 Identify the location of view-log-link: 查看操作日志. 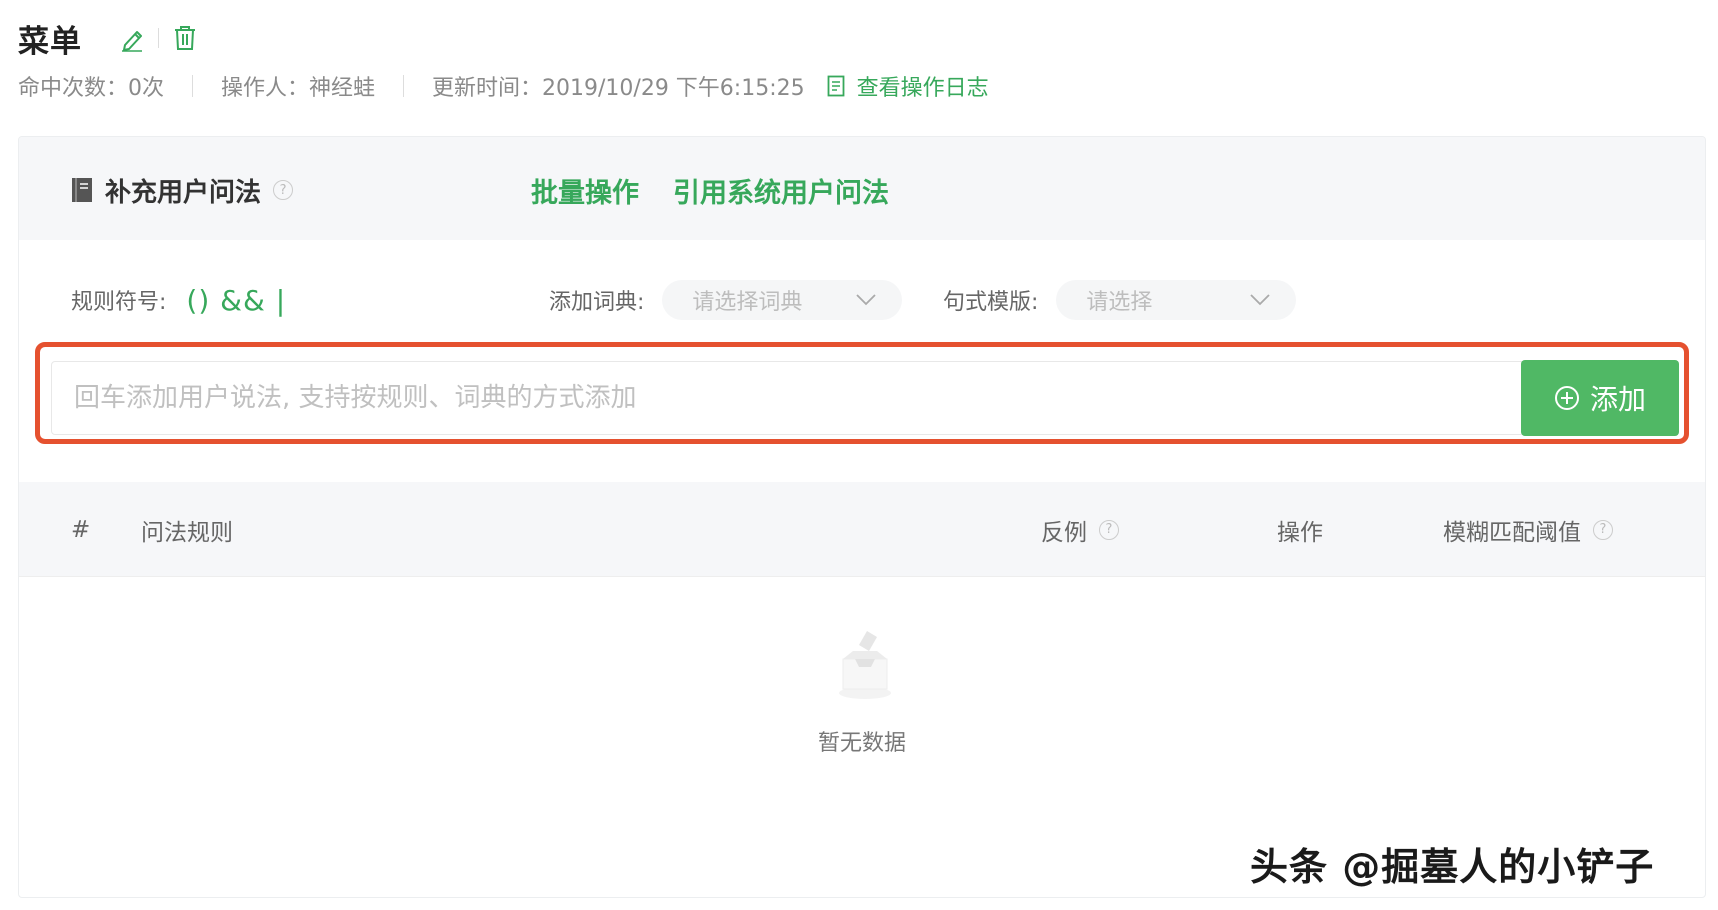
(908, 86).